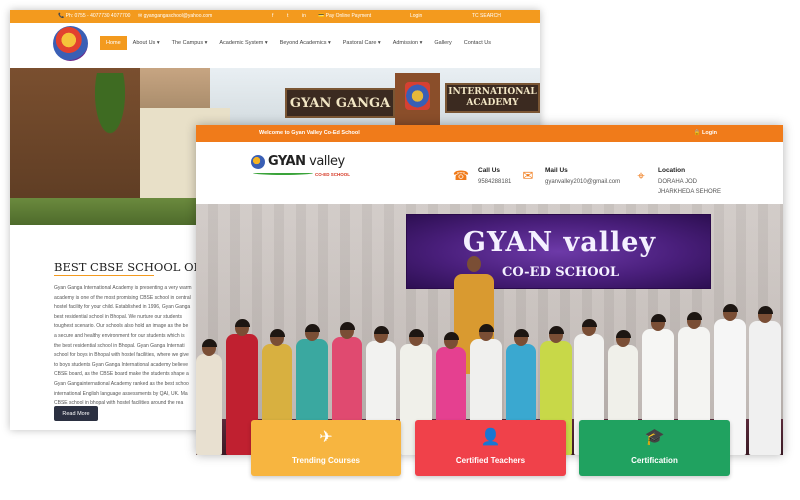 The height and width of the screenshot is (500, 800). I want to click on tc-search-link: TC SEARCH, so click(486, 16).